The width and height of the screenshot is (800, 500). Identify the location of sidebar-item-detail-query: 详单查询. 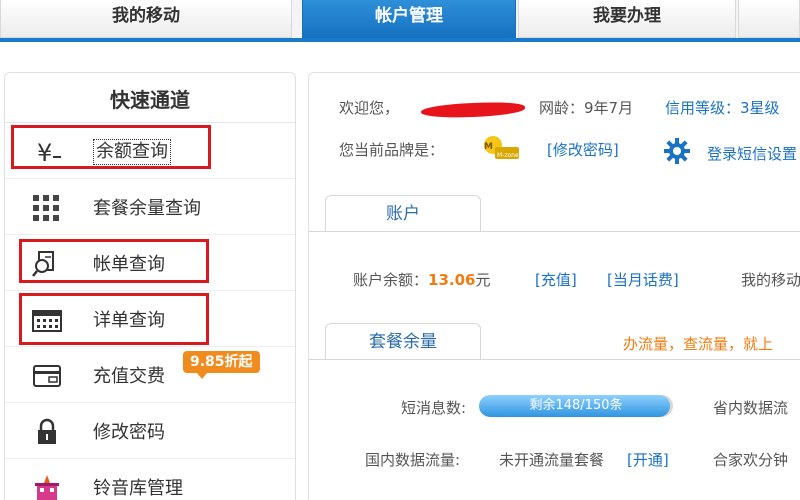
(150, 319).